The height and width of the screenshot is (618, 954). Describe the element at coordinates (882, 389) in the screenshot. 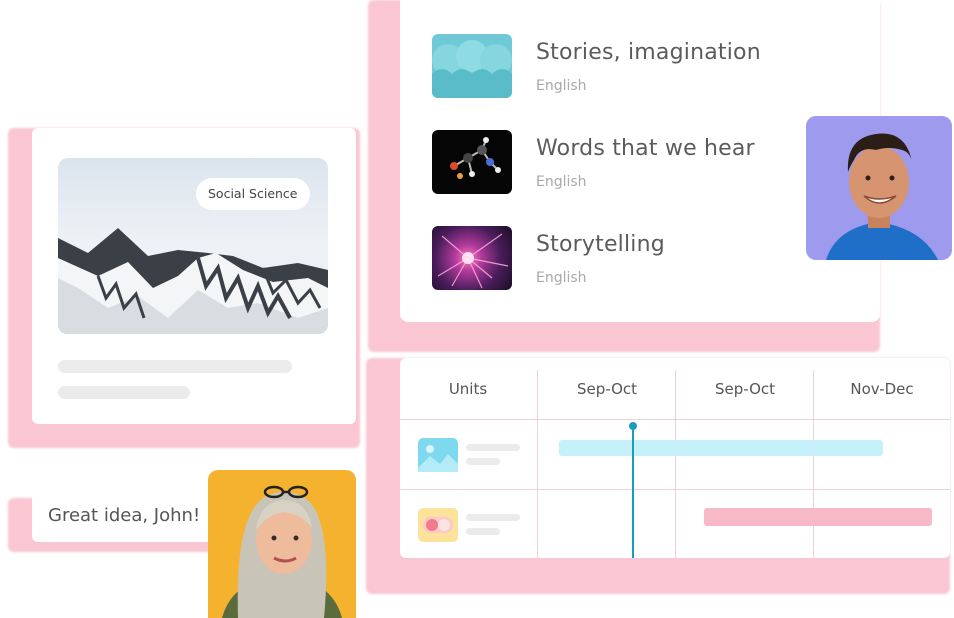

I see `column-header-period: Nov-Dec` at that location.